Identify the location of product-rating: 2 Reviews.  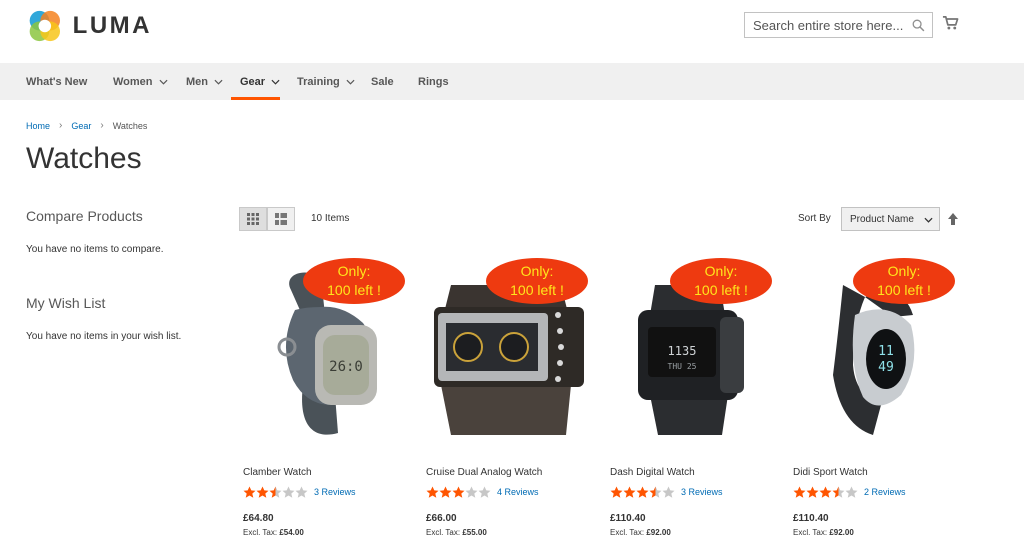
(849, 492).